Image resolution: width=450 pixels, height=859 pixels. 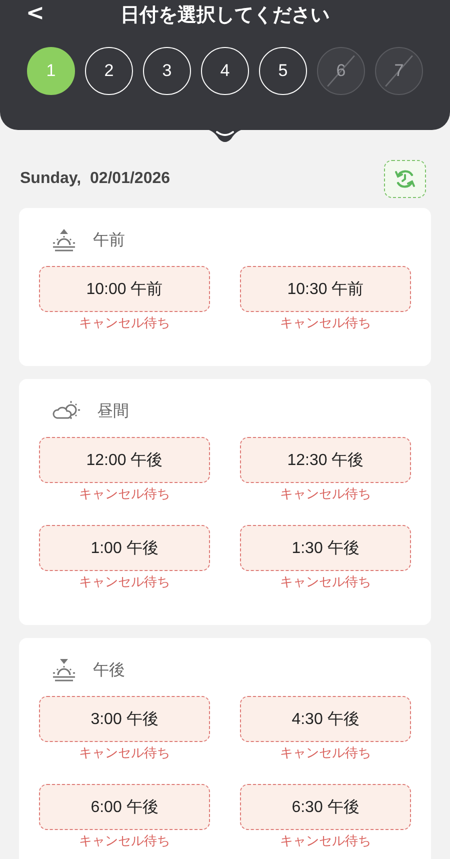 What do you see at coordinates (109, 240) in the screenshot?
I see `section-title: 午前` at bounding box center [109, 240].